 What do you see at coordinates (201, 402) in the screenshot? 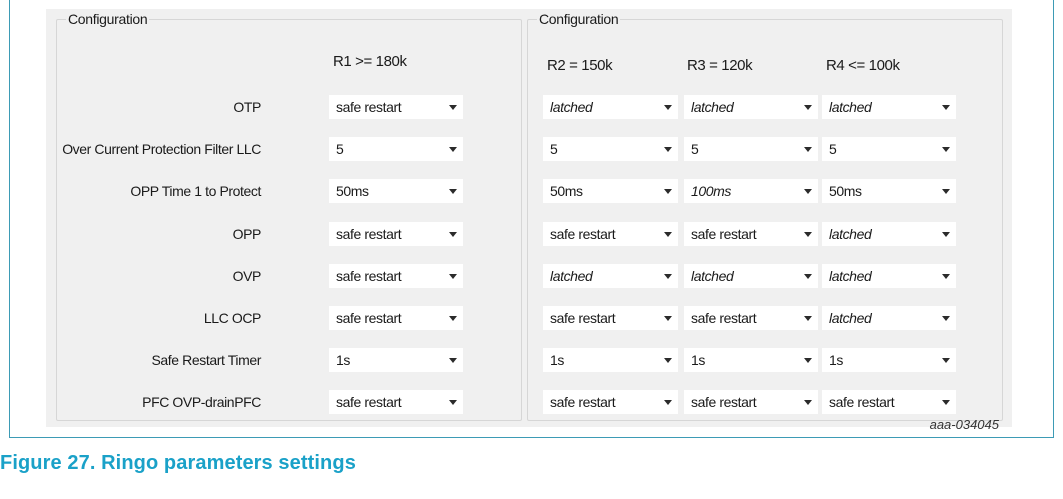
I see `row-label: PFC OVP-drainPFC` at bounding box center [201, 402].